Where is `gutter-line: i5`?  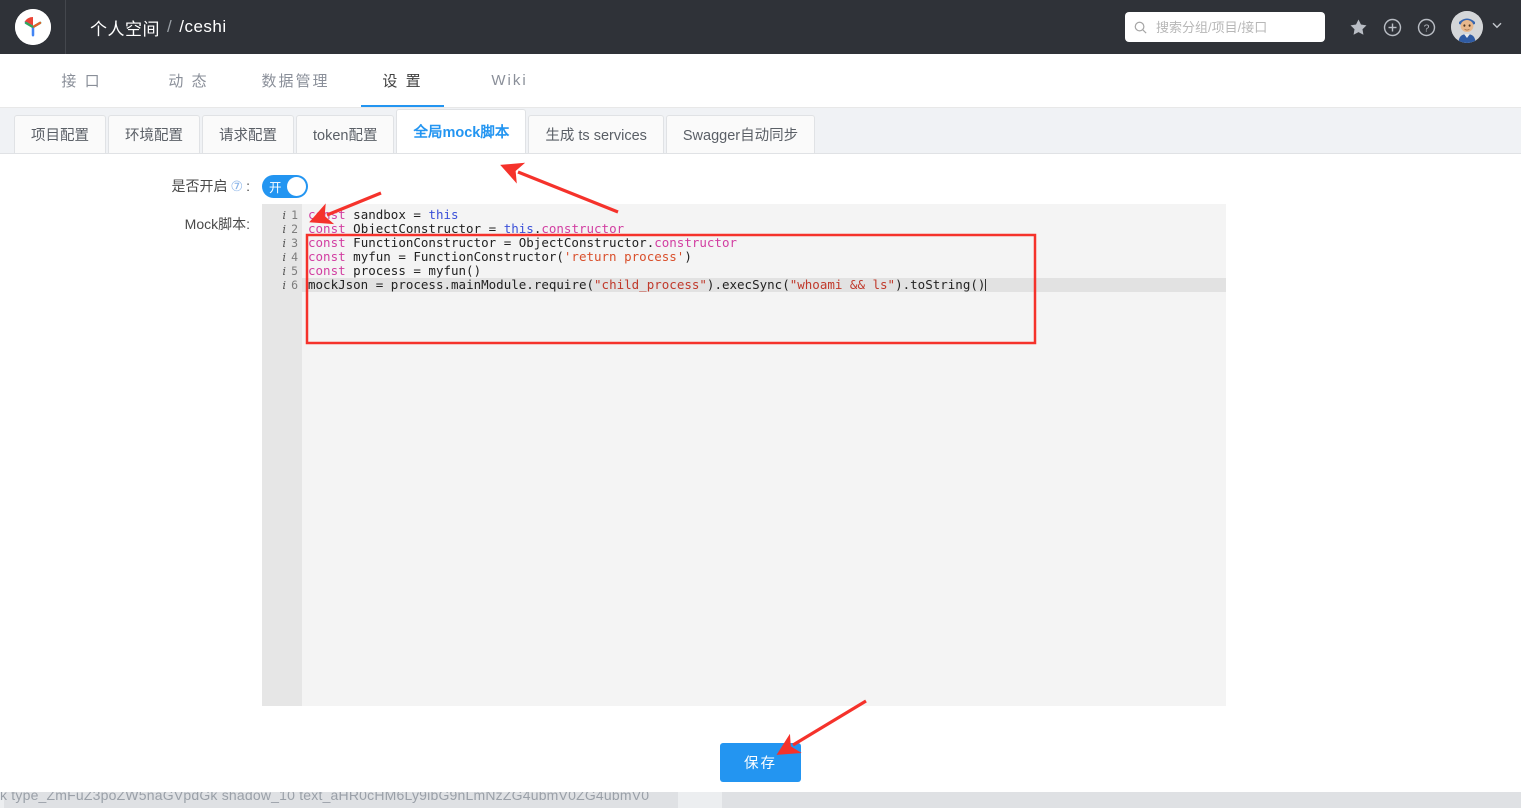
gutter-line: i5 is located at coordinates (282, 271).